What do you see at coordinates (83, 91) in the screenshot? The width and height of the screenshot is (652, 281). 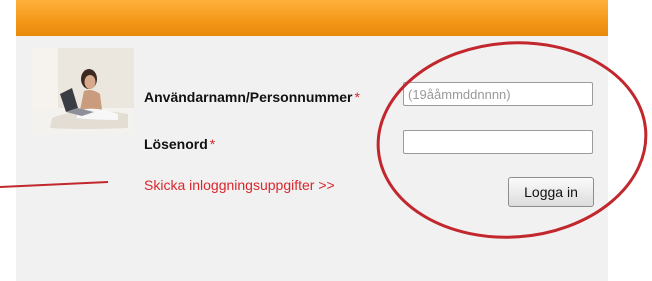 I see `woman-laptop-photo` at bounding box center [83, 91].